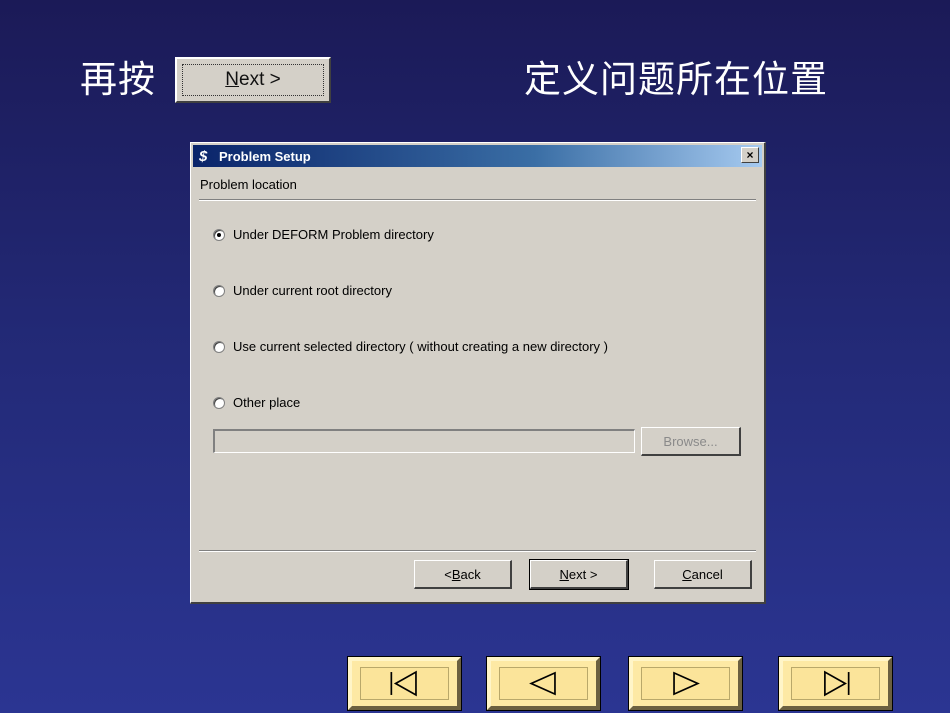 The height and width of the screenshot is (713, 950). I want to click on next-label: ext >, so click(583, 574).